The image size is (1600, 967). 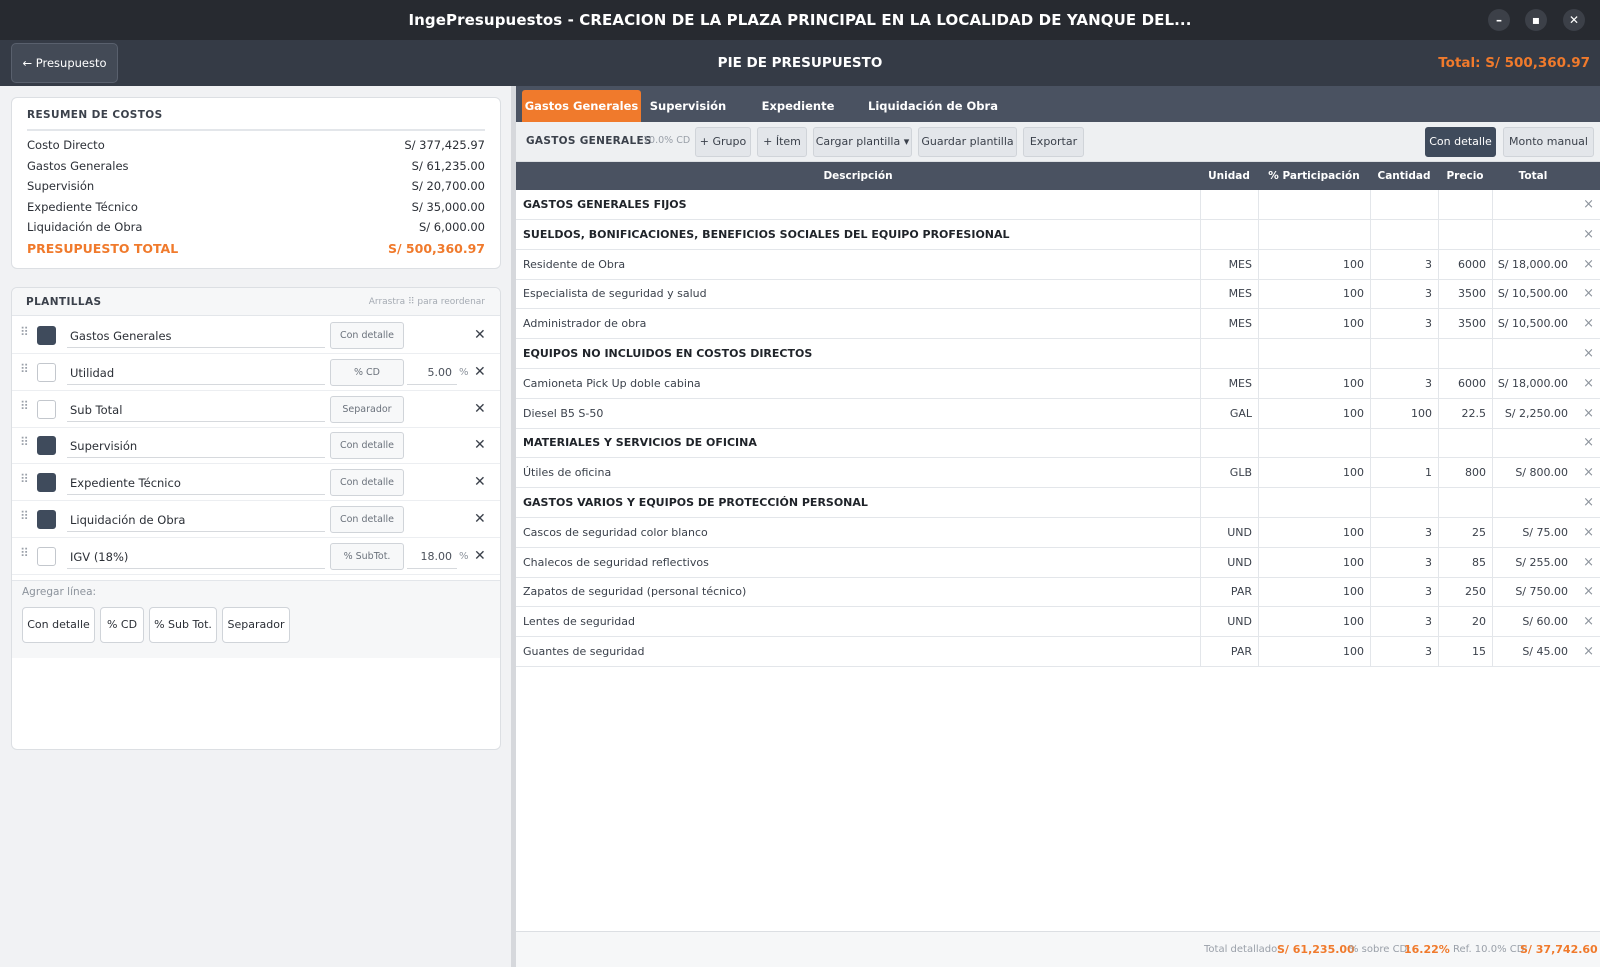 I want to click on row-description: Guantes de seguridad, so click(x=584, y=652).